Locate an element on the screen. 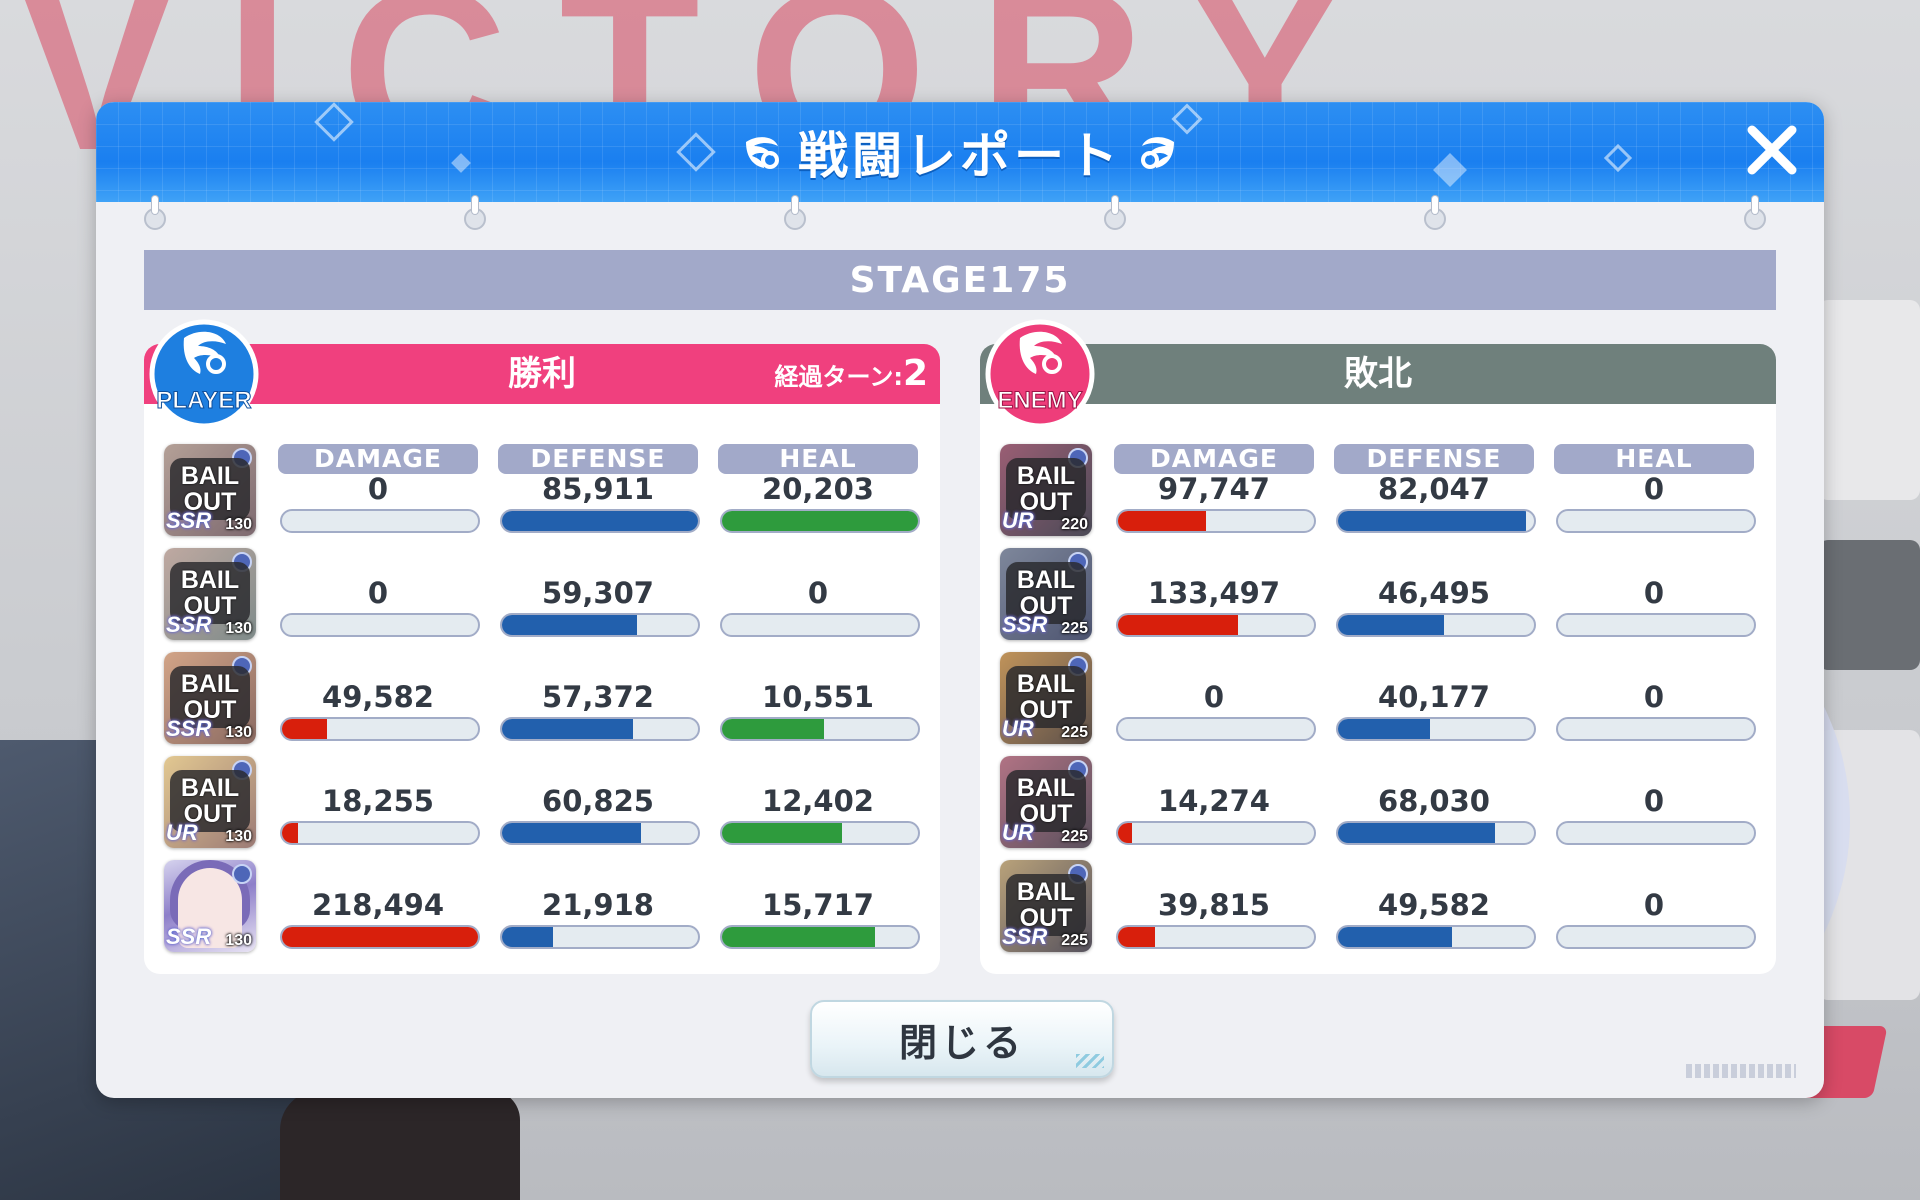  heal-value: 15,717 is located at coordinates (818, 905).